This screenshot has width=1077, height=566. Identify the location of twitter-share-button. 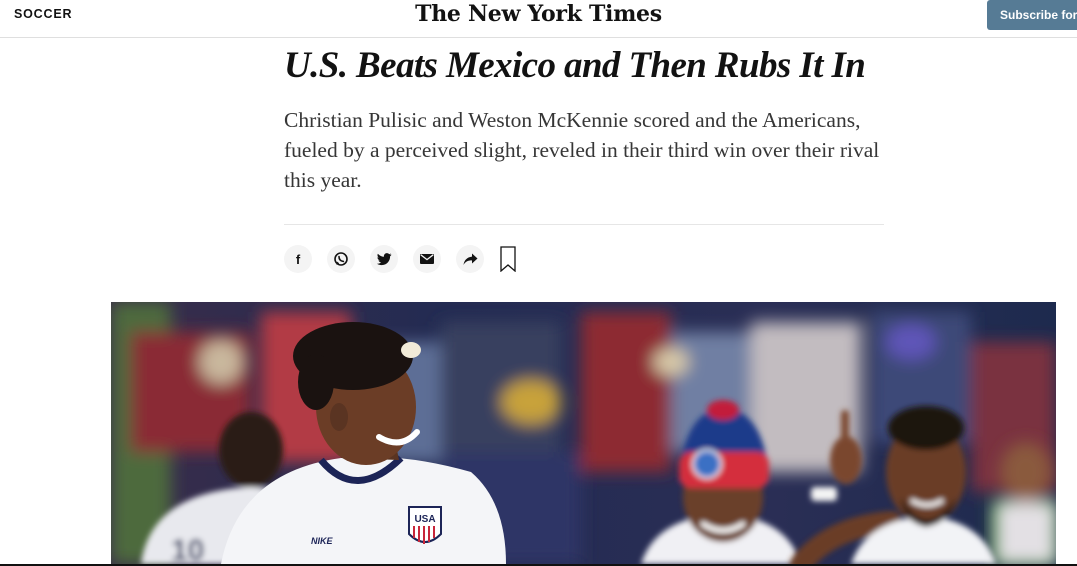
(384, 259).